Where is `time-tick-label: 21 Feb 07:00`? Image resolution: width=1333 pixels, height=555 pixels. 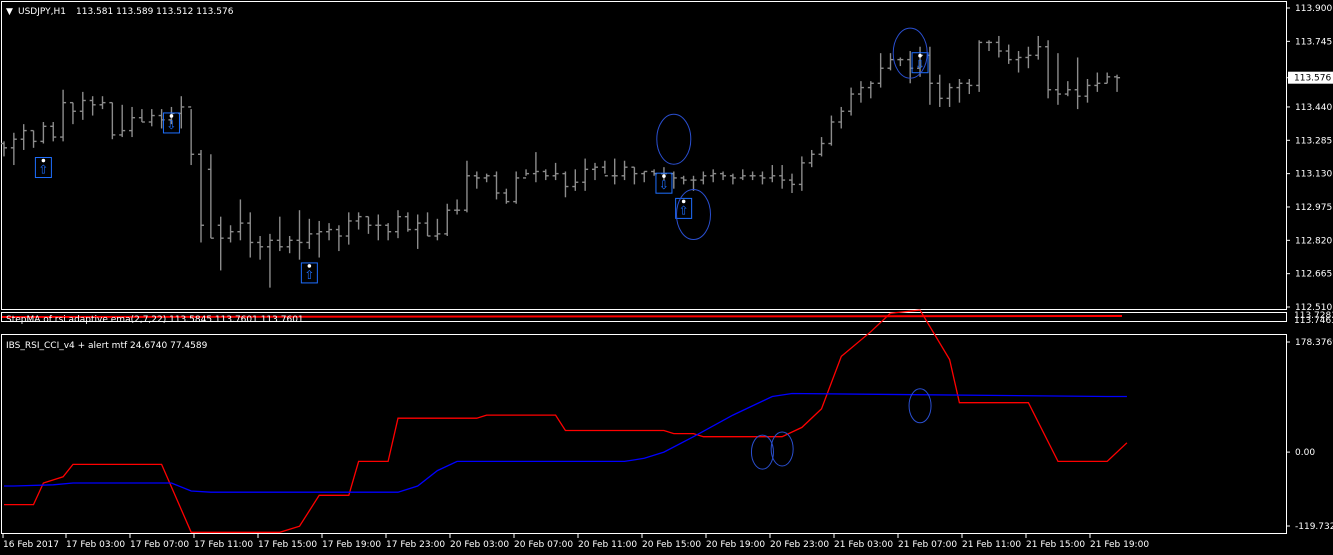 time-tick-label: 21 Feb 07:00 is located at coordinates (927, 545).